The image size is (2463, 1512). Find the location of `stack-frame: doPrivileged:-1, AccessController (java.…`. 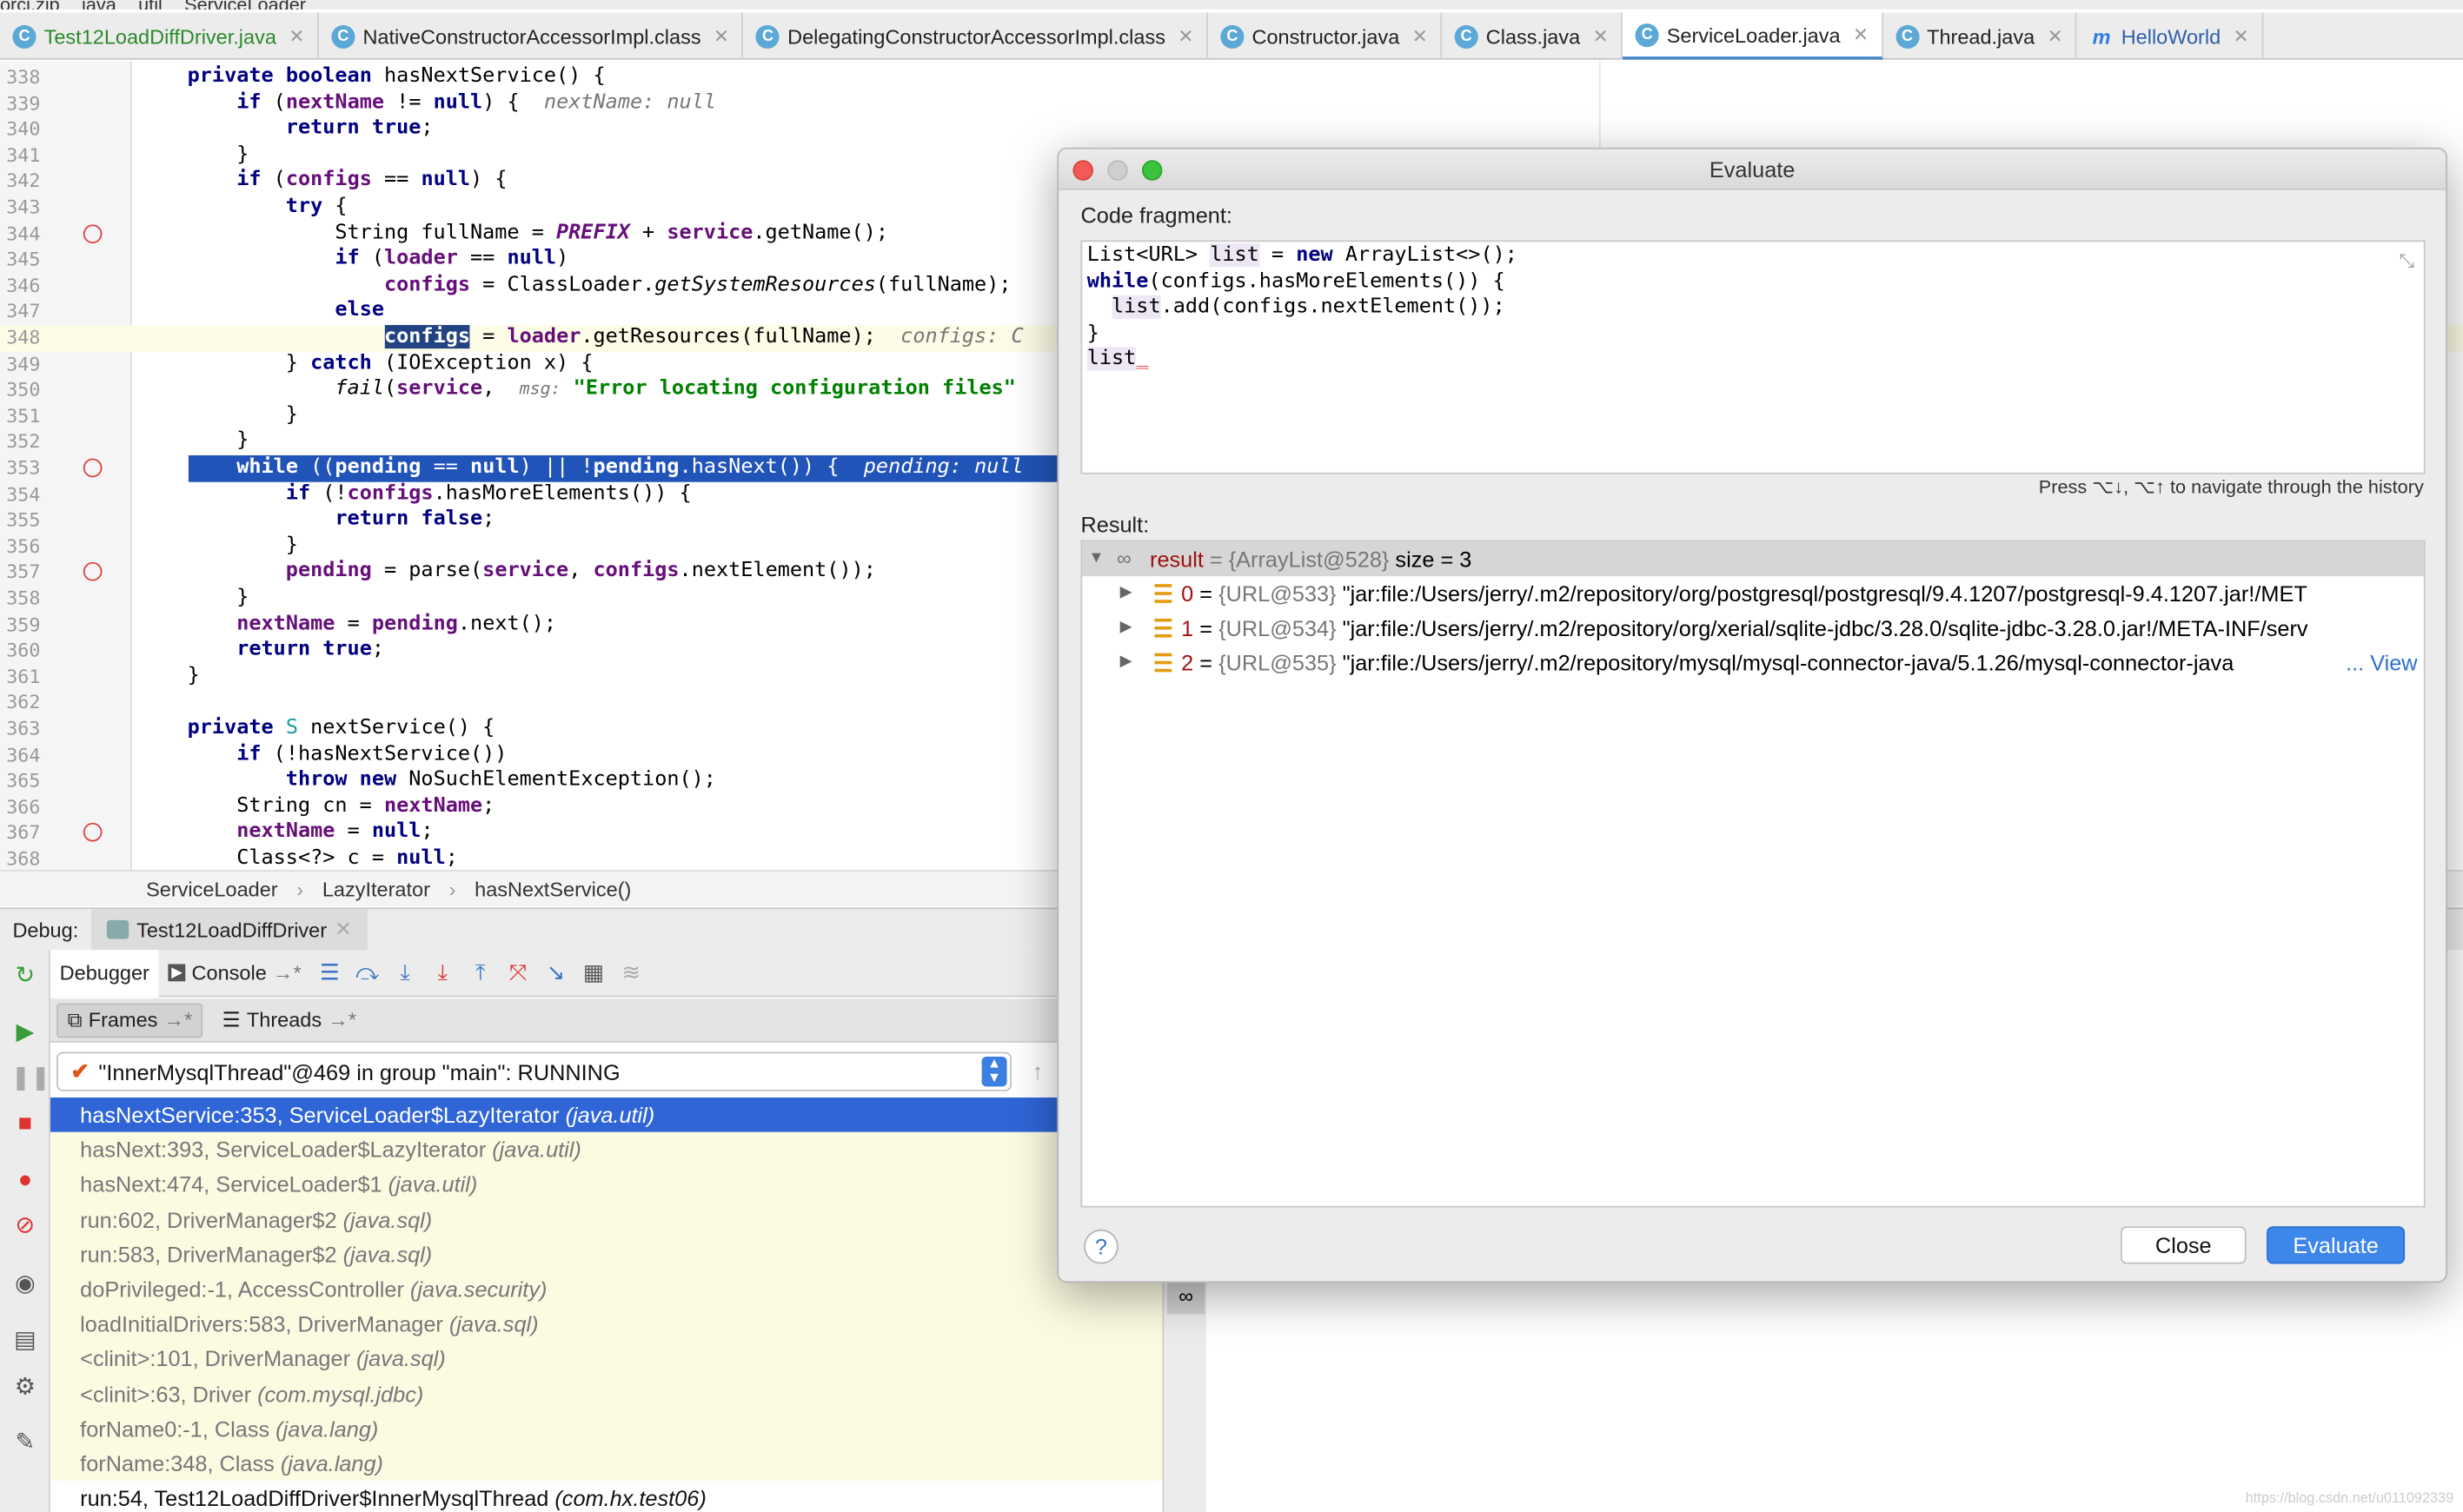

stack-frame: doPrivileged:-1, AccessController (java.… is located at coordinates (606, 1289).